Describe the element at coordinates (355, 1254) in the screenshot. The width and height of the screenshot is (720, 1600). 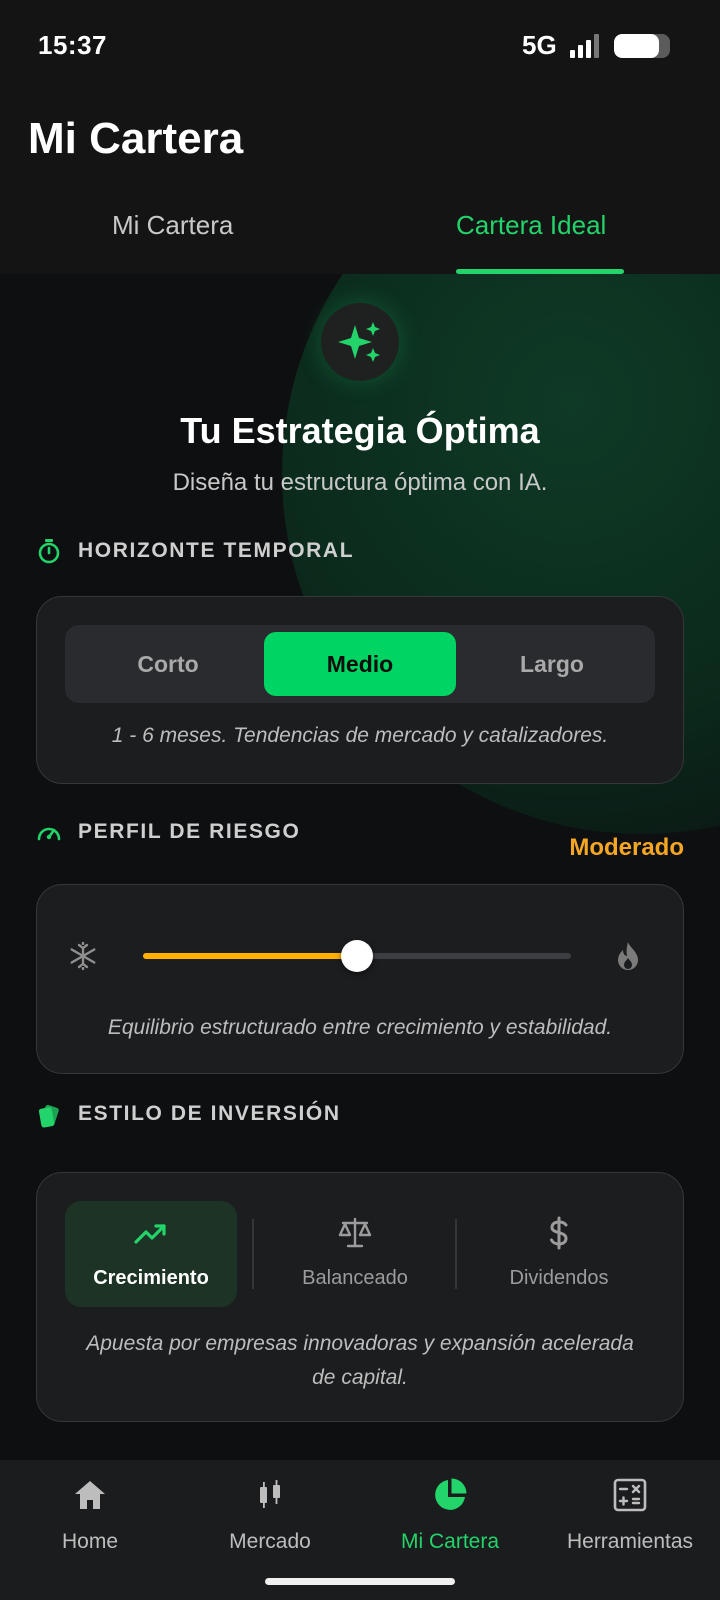
I see `style-option-balanceado: Balanceado` at that location.